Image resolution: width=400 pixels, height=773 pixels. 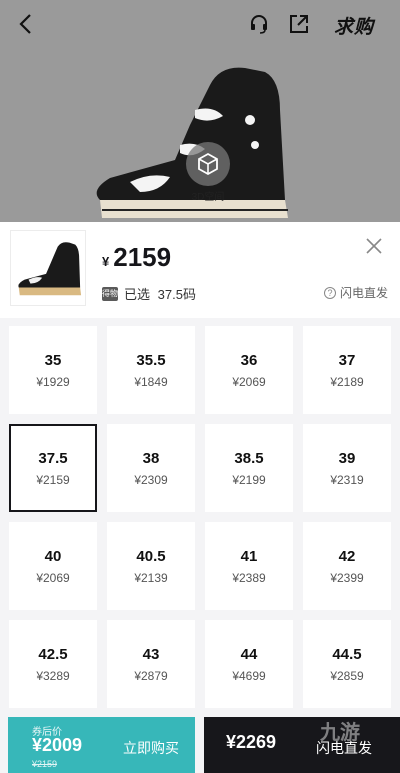 What do you see at coordinates (249, 664) in the screenshot?
I see `size-option-44: 44 ¥4699` at bounding box center [249, 664].